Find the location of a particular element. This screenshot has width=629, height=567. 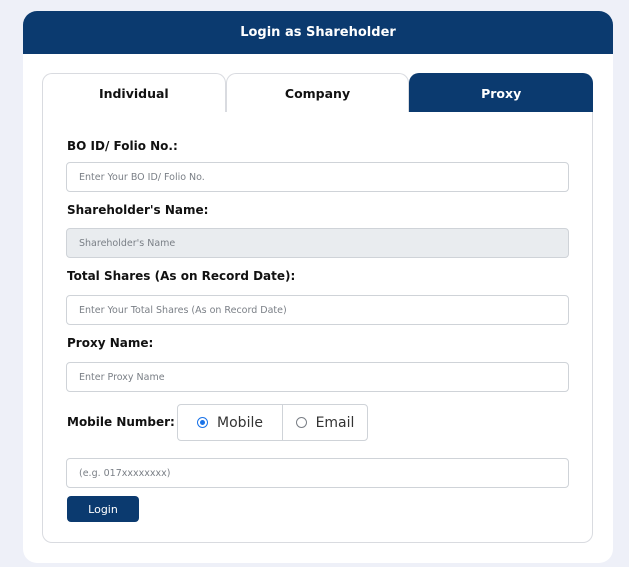

contact-method-group: Mobile Email is located at coordinates (272, 422).